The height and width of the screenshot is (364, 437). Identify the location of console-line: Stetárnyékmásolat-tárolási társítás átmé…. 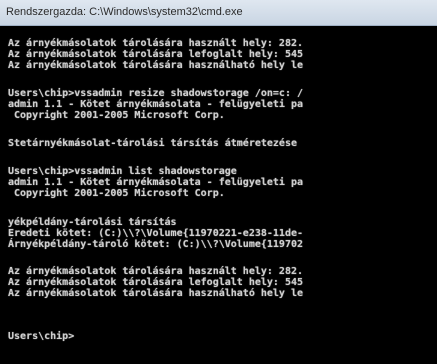
(152, 143).